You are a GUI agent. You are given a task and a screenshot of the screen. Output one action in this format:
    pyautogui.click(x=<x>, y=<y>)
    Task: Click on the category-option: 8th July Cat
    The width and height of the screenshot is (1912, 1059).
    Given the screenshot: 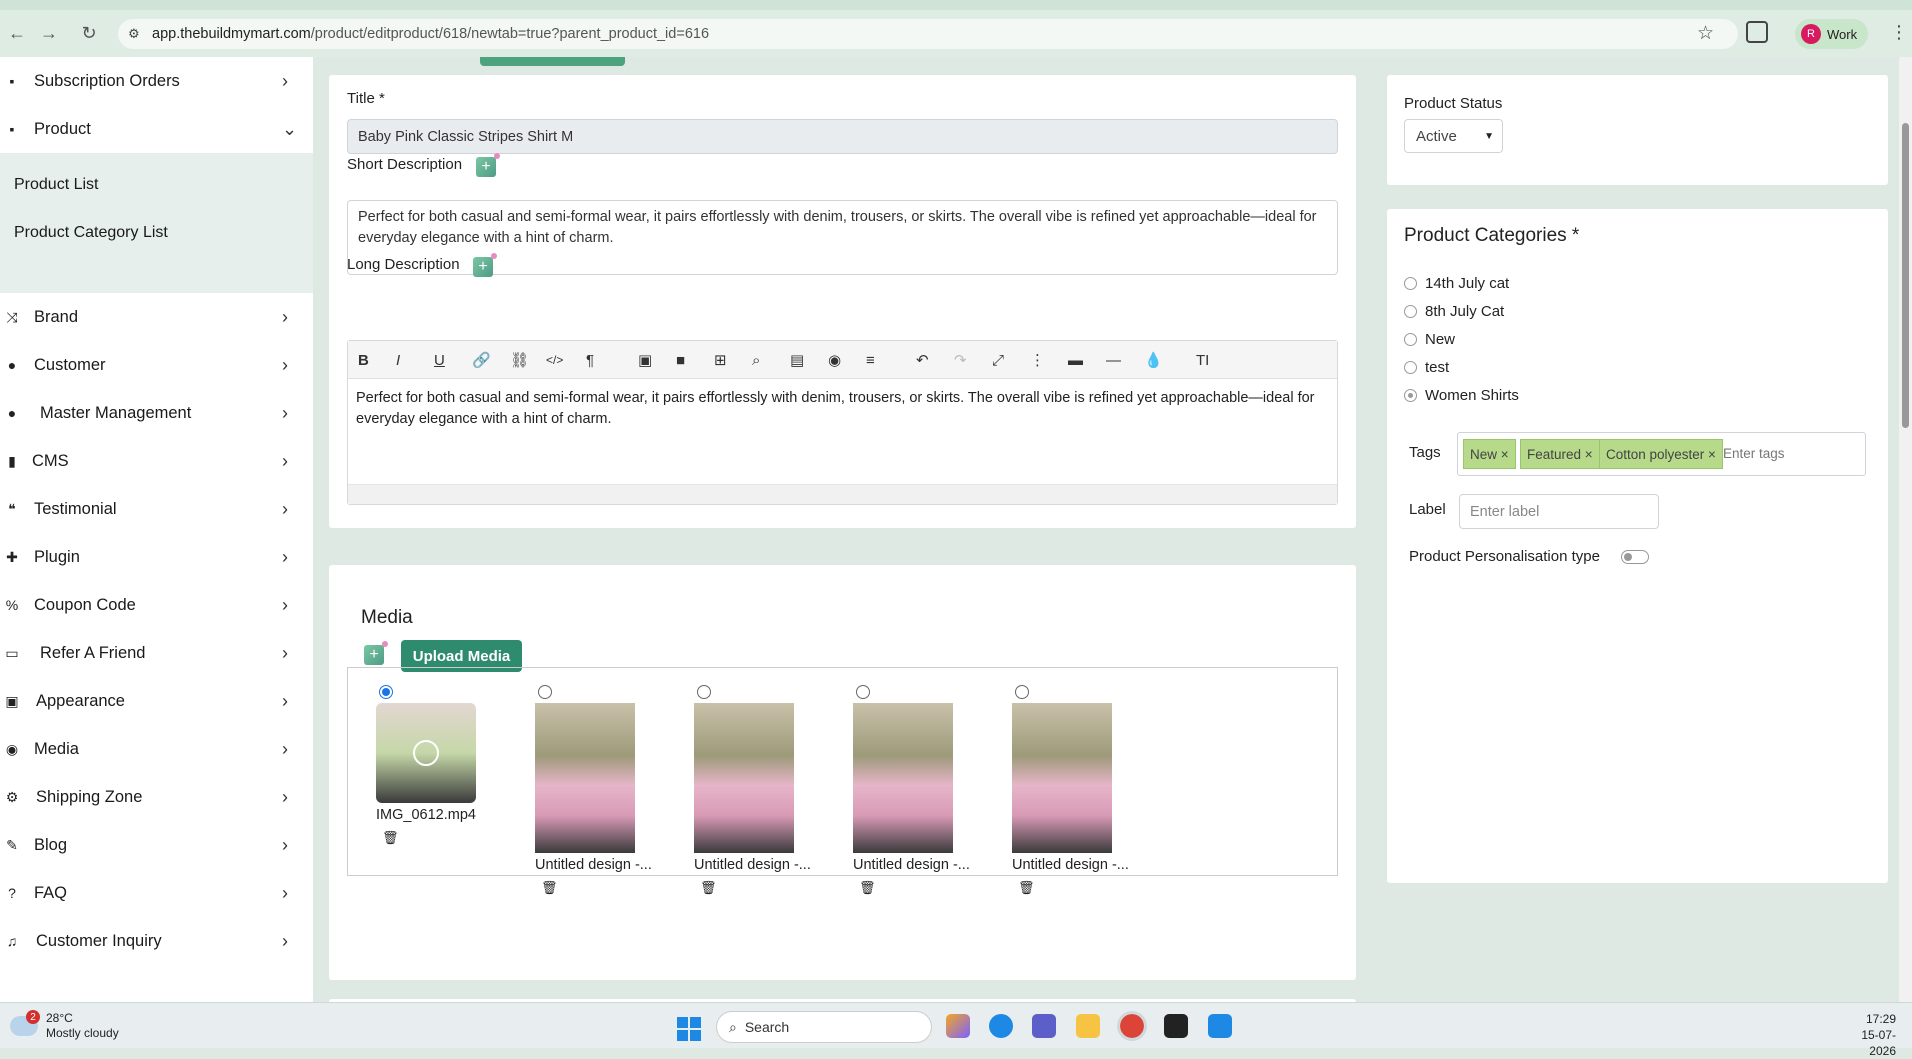 What is the action you would take?
    pyautogui.click(x=1454, y=311)
    